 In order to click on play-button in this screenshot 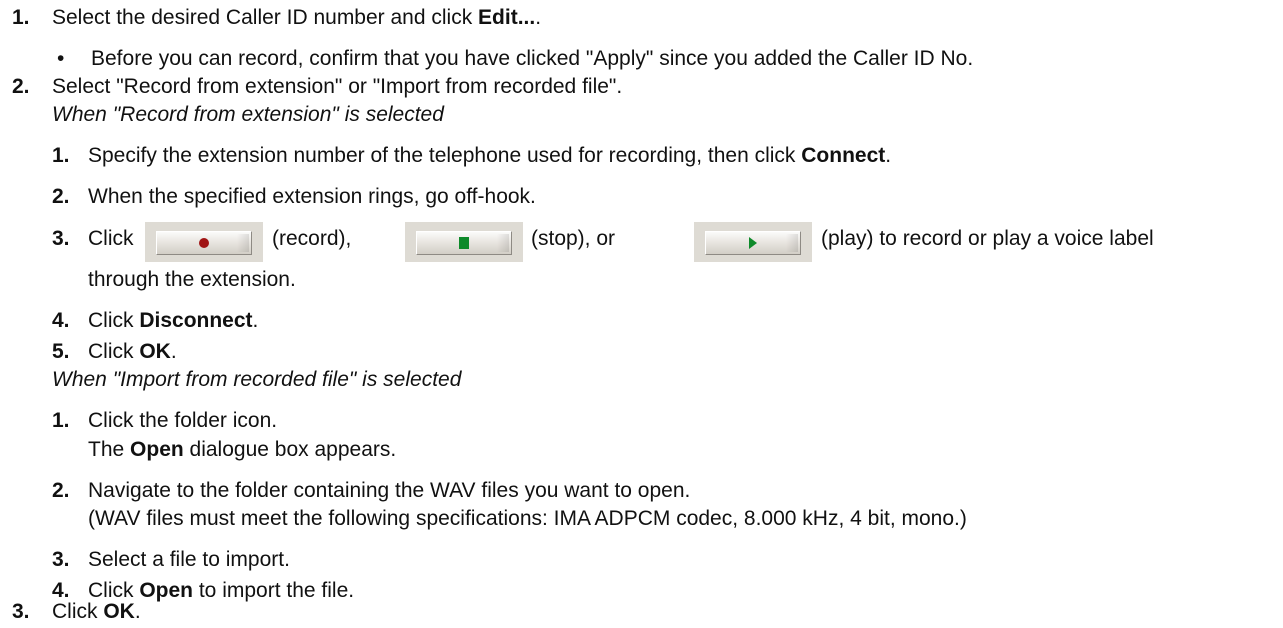, I will do `click(753, 242)`.